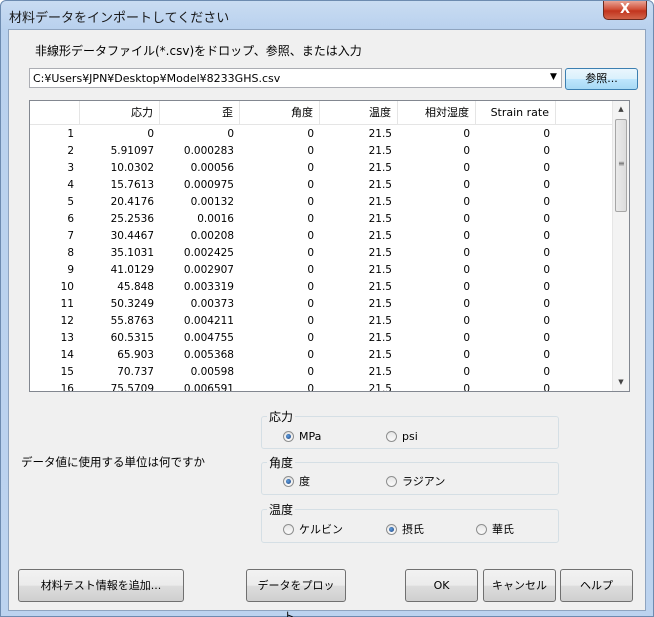  What do you see at coordinates (55, 185) in the screenshot?
I see `cell-index: 4` at bounding box center [55, 185].